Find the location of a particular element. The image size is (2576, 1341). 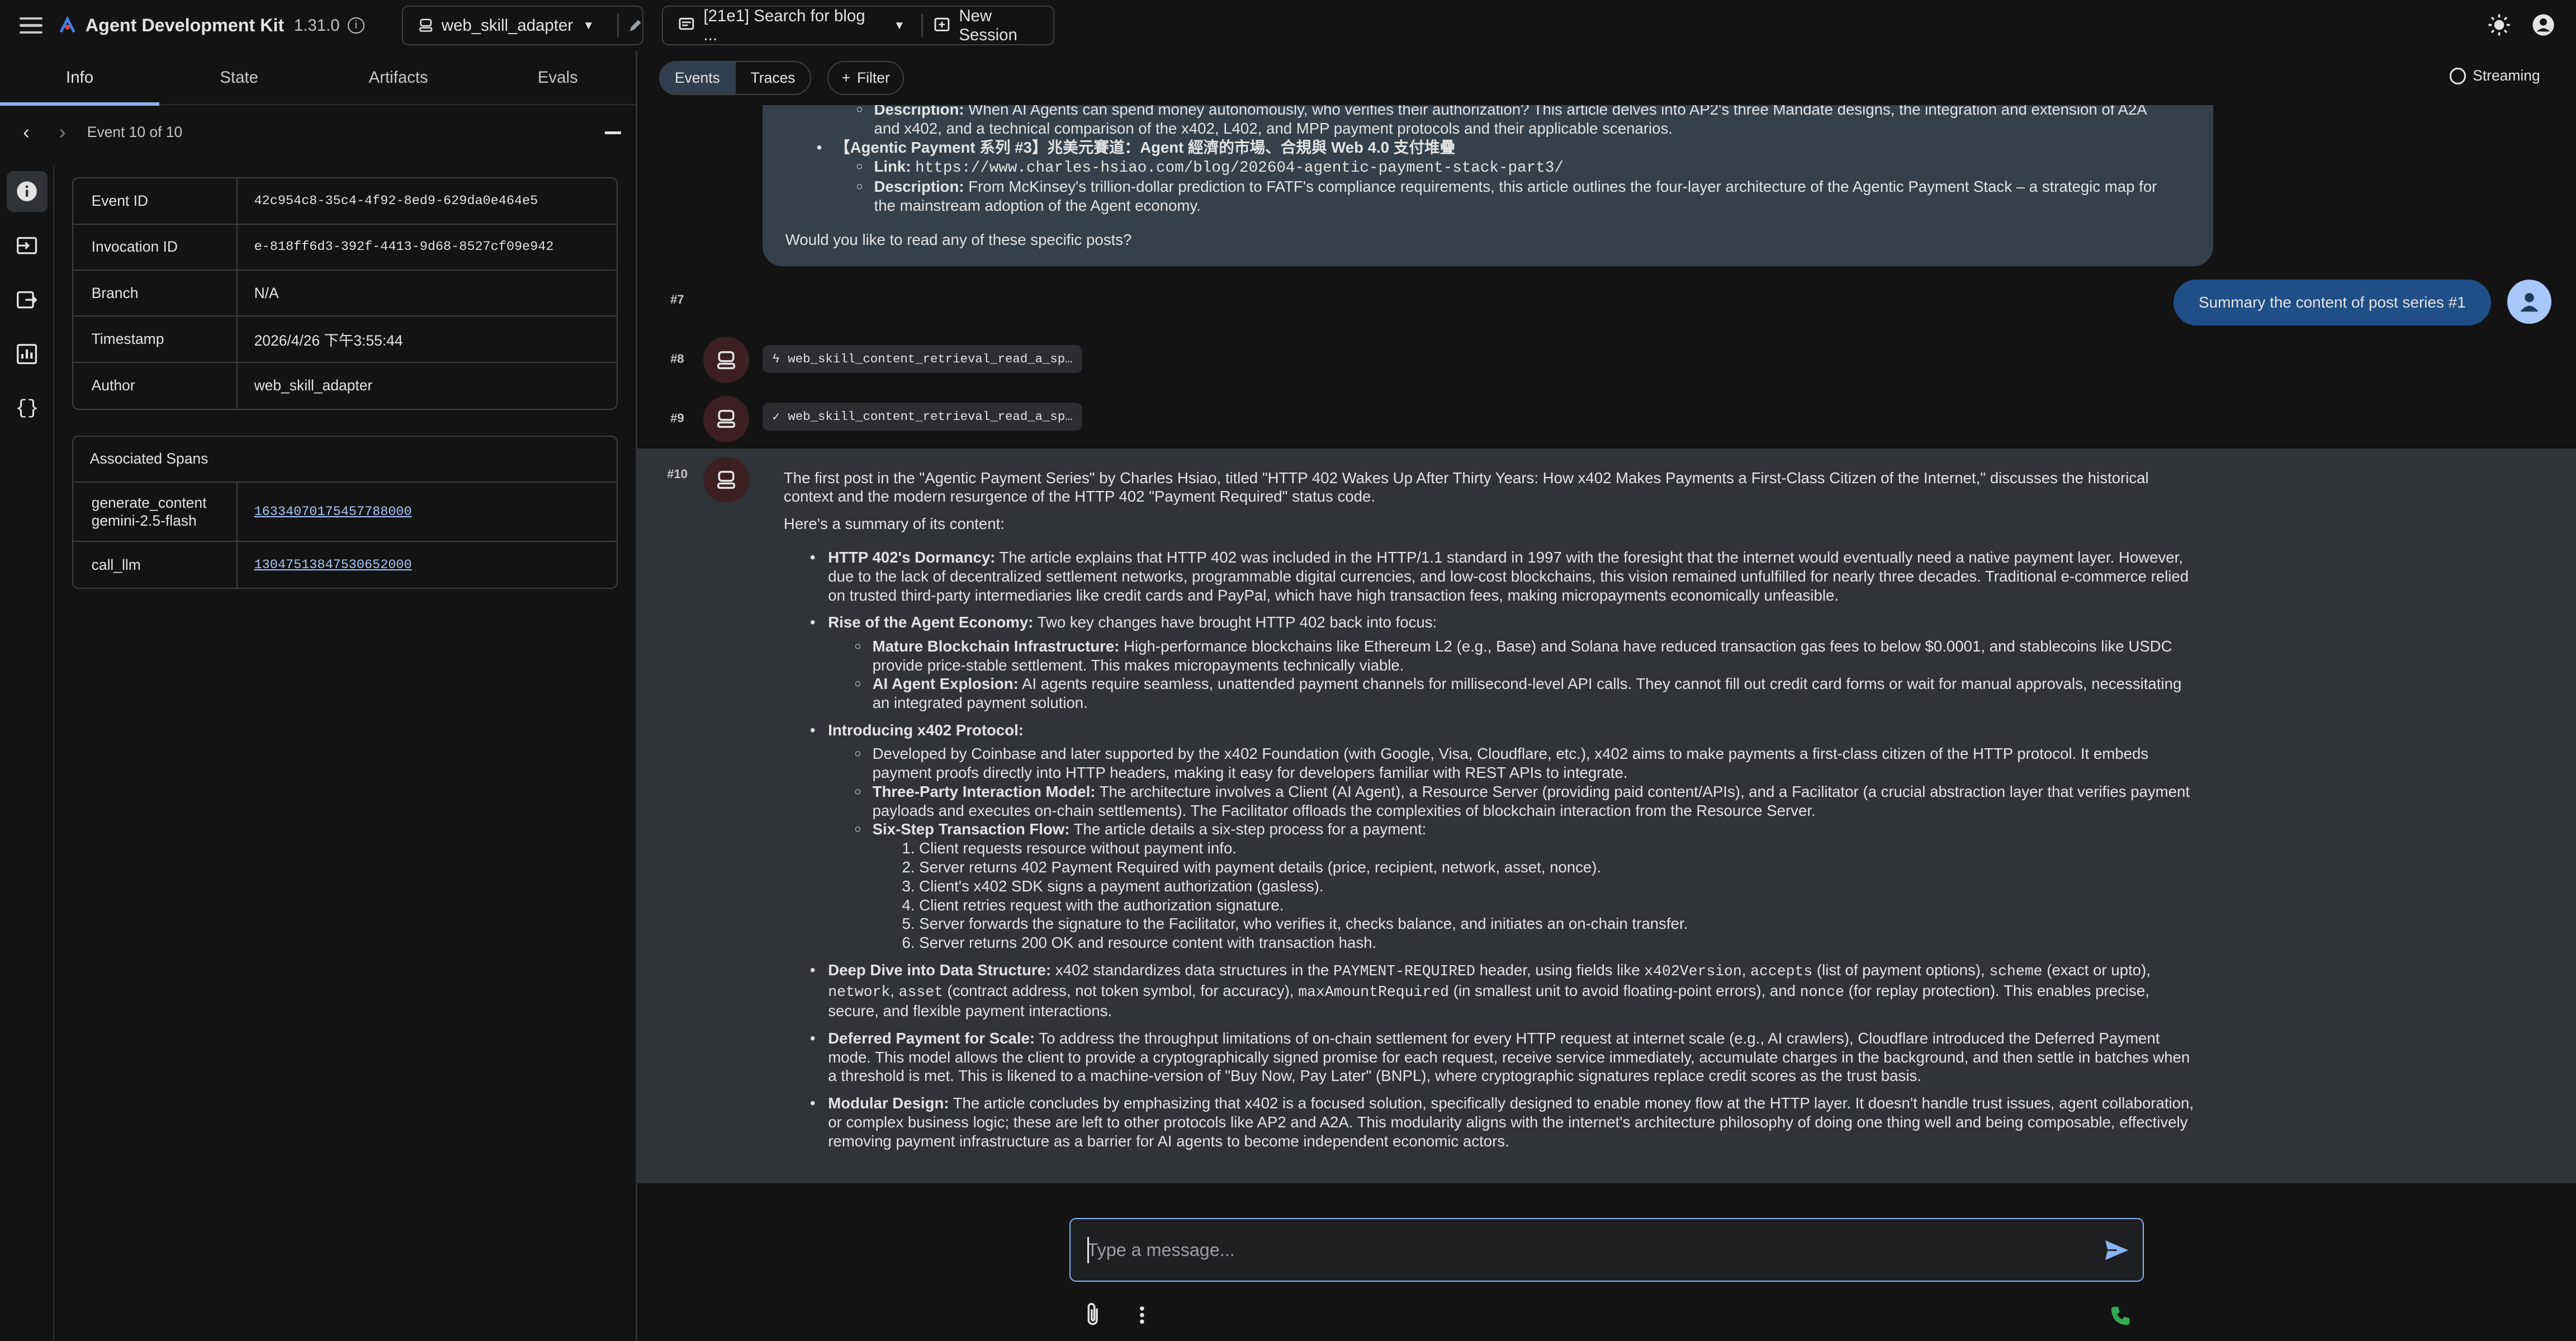

table-row: Timestamp 2026/4/26 下午3:55:44 is located at coordinates (345, 340).